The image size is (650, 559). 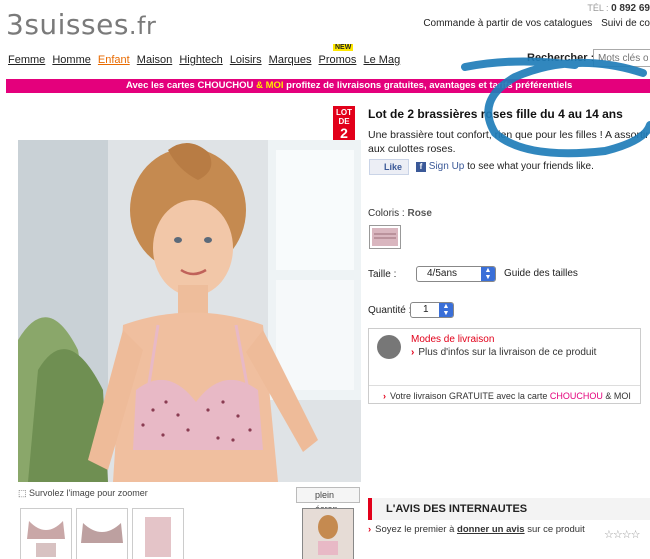 I want to click on size-select: 4/5ans ▲ ▼, so click(x=456, y=274).